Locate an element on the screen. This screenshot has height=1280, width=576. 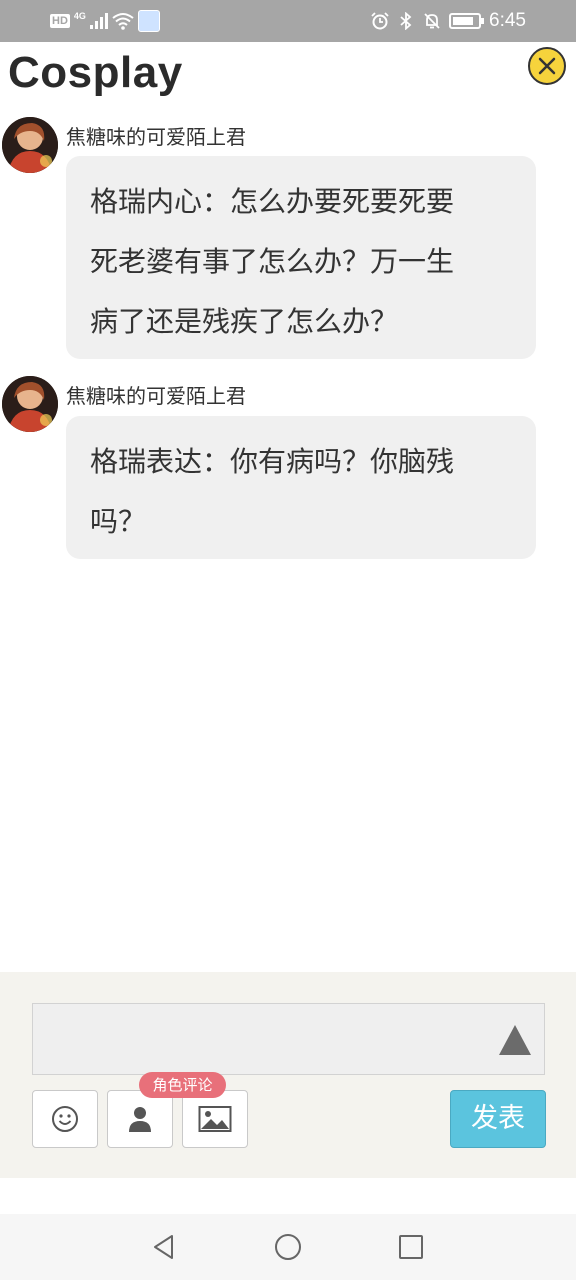
status-bar: HD 4G 6:45 is located at coordinates (288, 21).